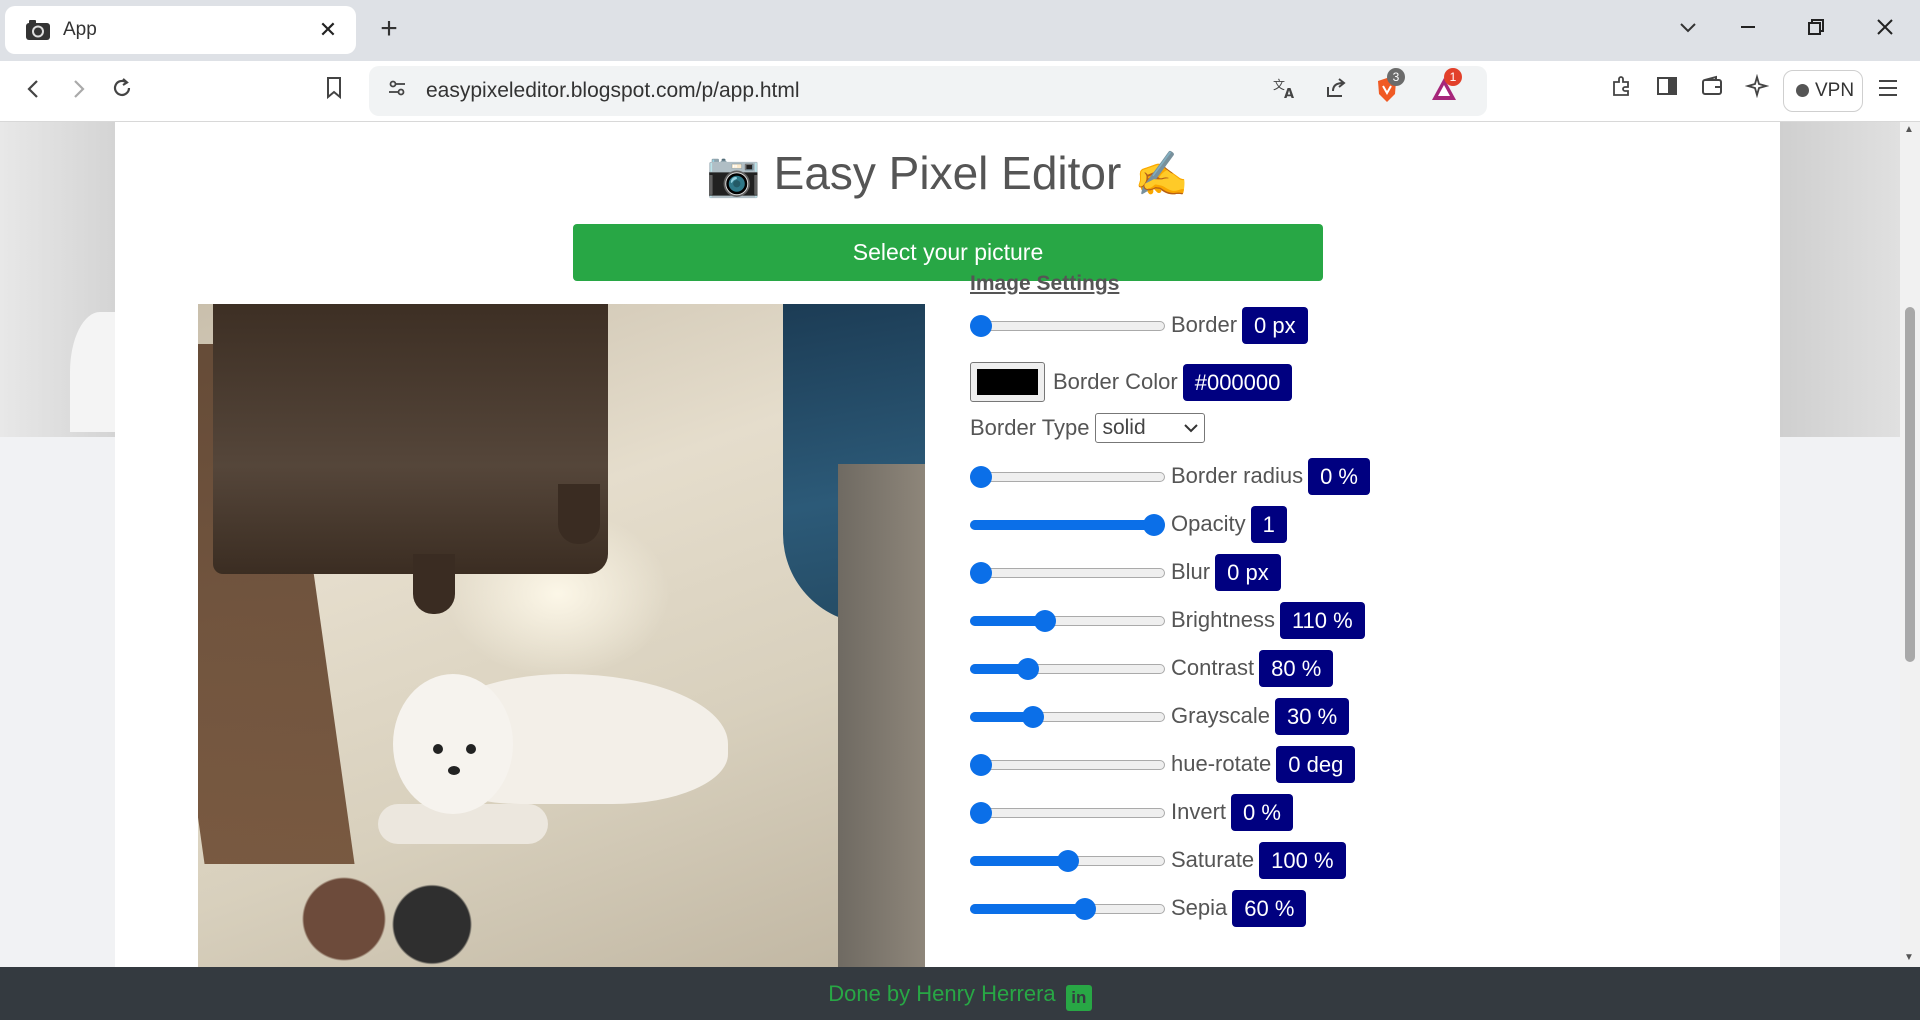 This screenshot has height=1020, width=1920. I want to click on rewards-count-badge: 1, so click(1453, 77).